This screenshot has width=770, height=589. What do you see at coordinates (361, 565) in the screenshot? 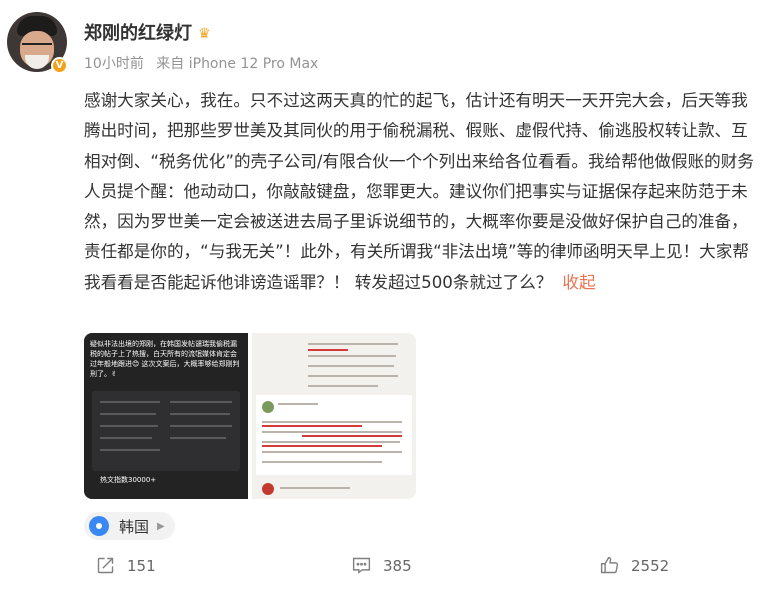
I see `comment-icon` at bounding box center [361, 565].